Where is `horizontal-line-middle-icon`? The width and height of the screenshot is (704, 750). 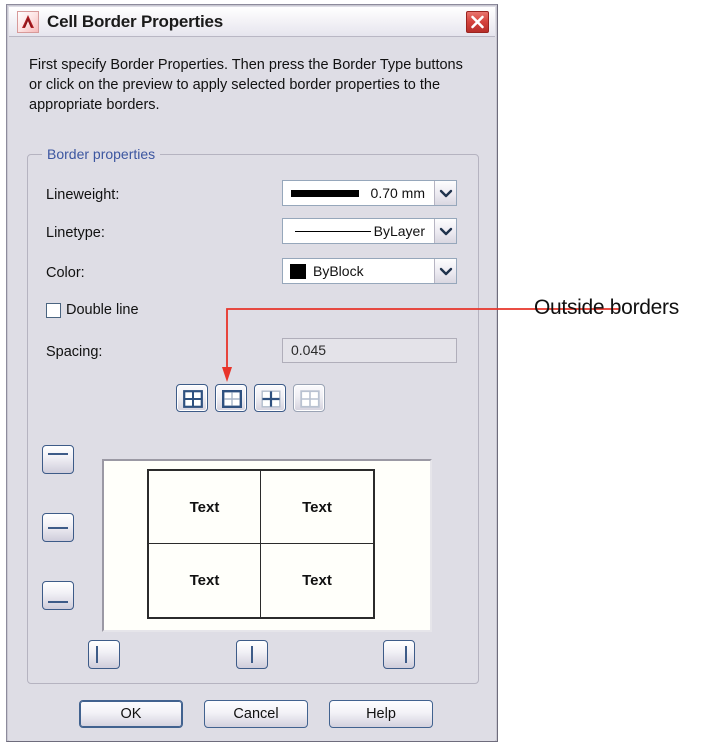 horizontal-line-middle-icon is located at coordinates (58, 528).